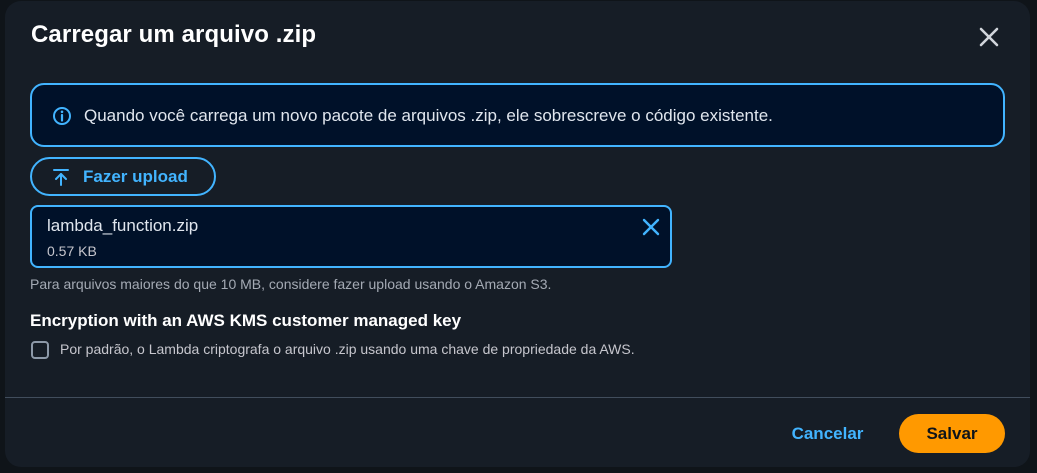  What do you see at coordinates (135, 176) in the screenshot?
I see `upload-button-label: Fazer upload` at bounding box center [135, 176].